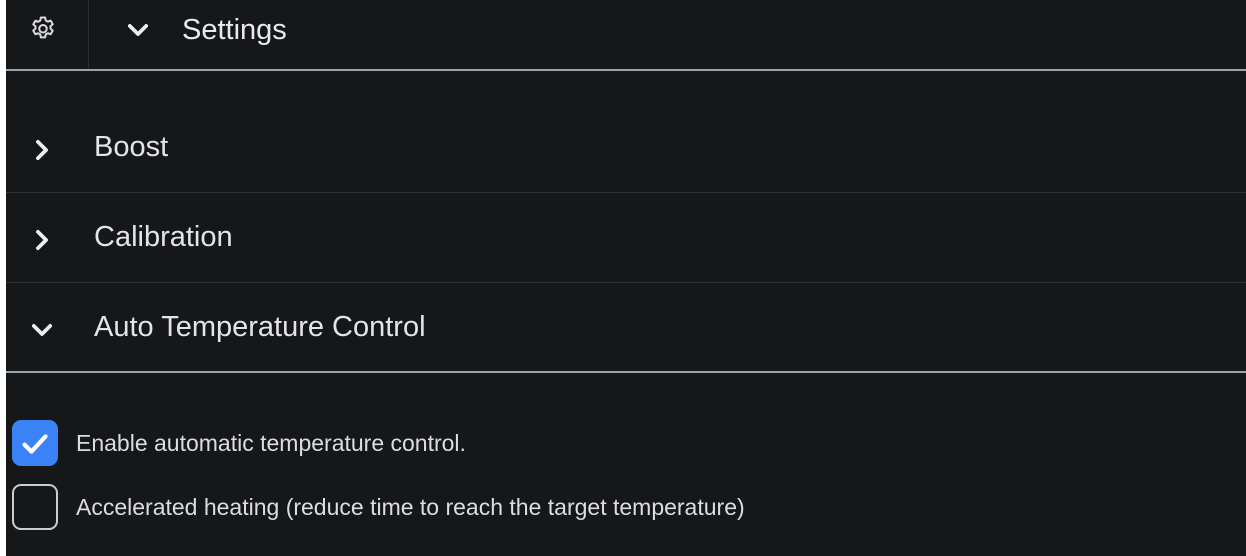  Describe the element at coordinates (43, 27) in the screenshot. I see `gear-icon` at that location.